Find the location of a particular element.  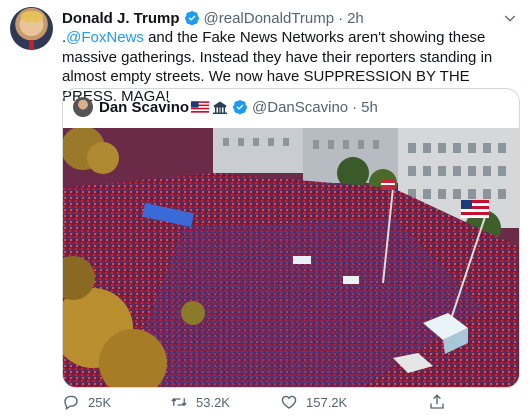

tweet-header: Donald J. Trump @realDonaldTrump · 2h is located at coordinates (213, 18).